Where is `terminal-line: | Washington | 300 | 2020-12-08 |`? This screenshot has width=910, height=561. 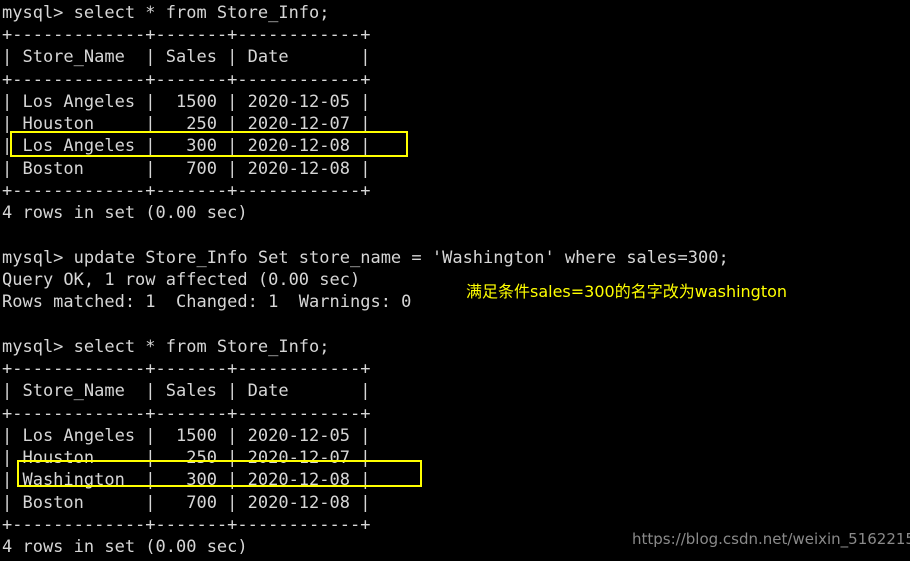
terminal-line: | Washington | 300 | 2020-12-08 | is located at coordinates (186, 480).